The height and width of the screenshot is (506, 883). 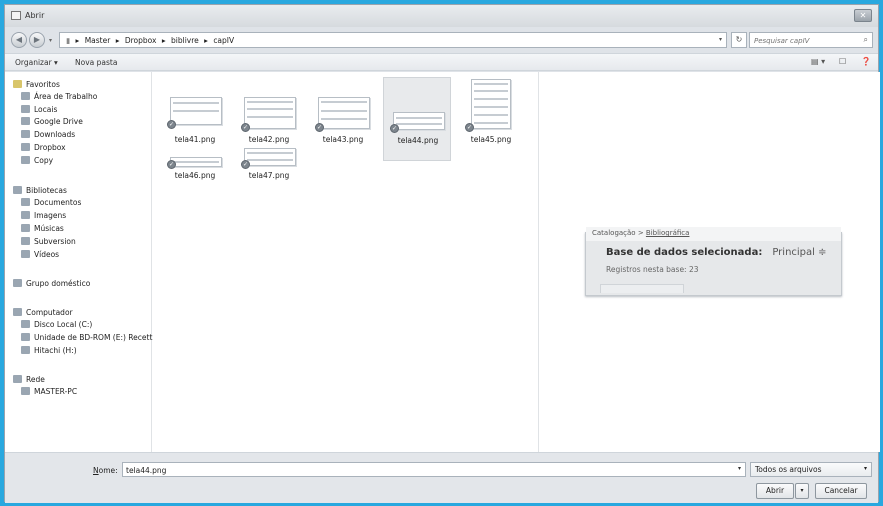 I want to click on nav-local-disk: Disco Local (C:), so click(x=56, y=326).